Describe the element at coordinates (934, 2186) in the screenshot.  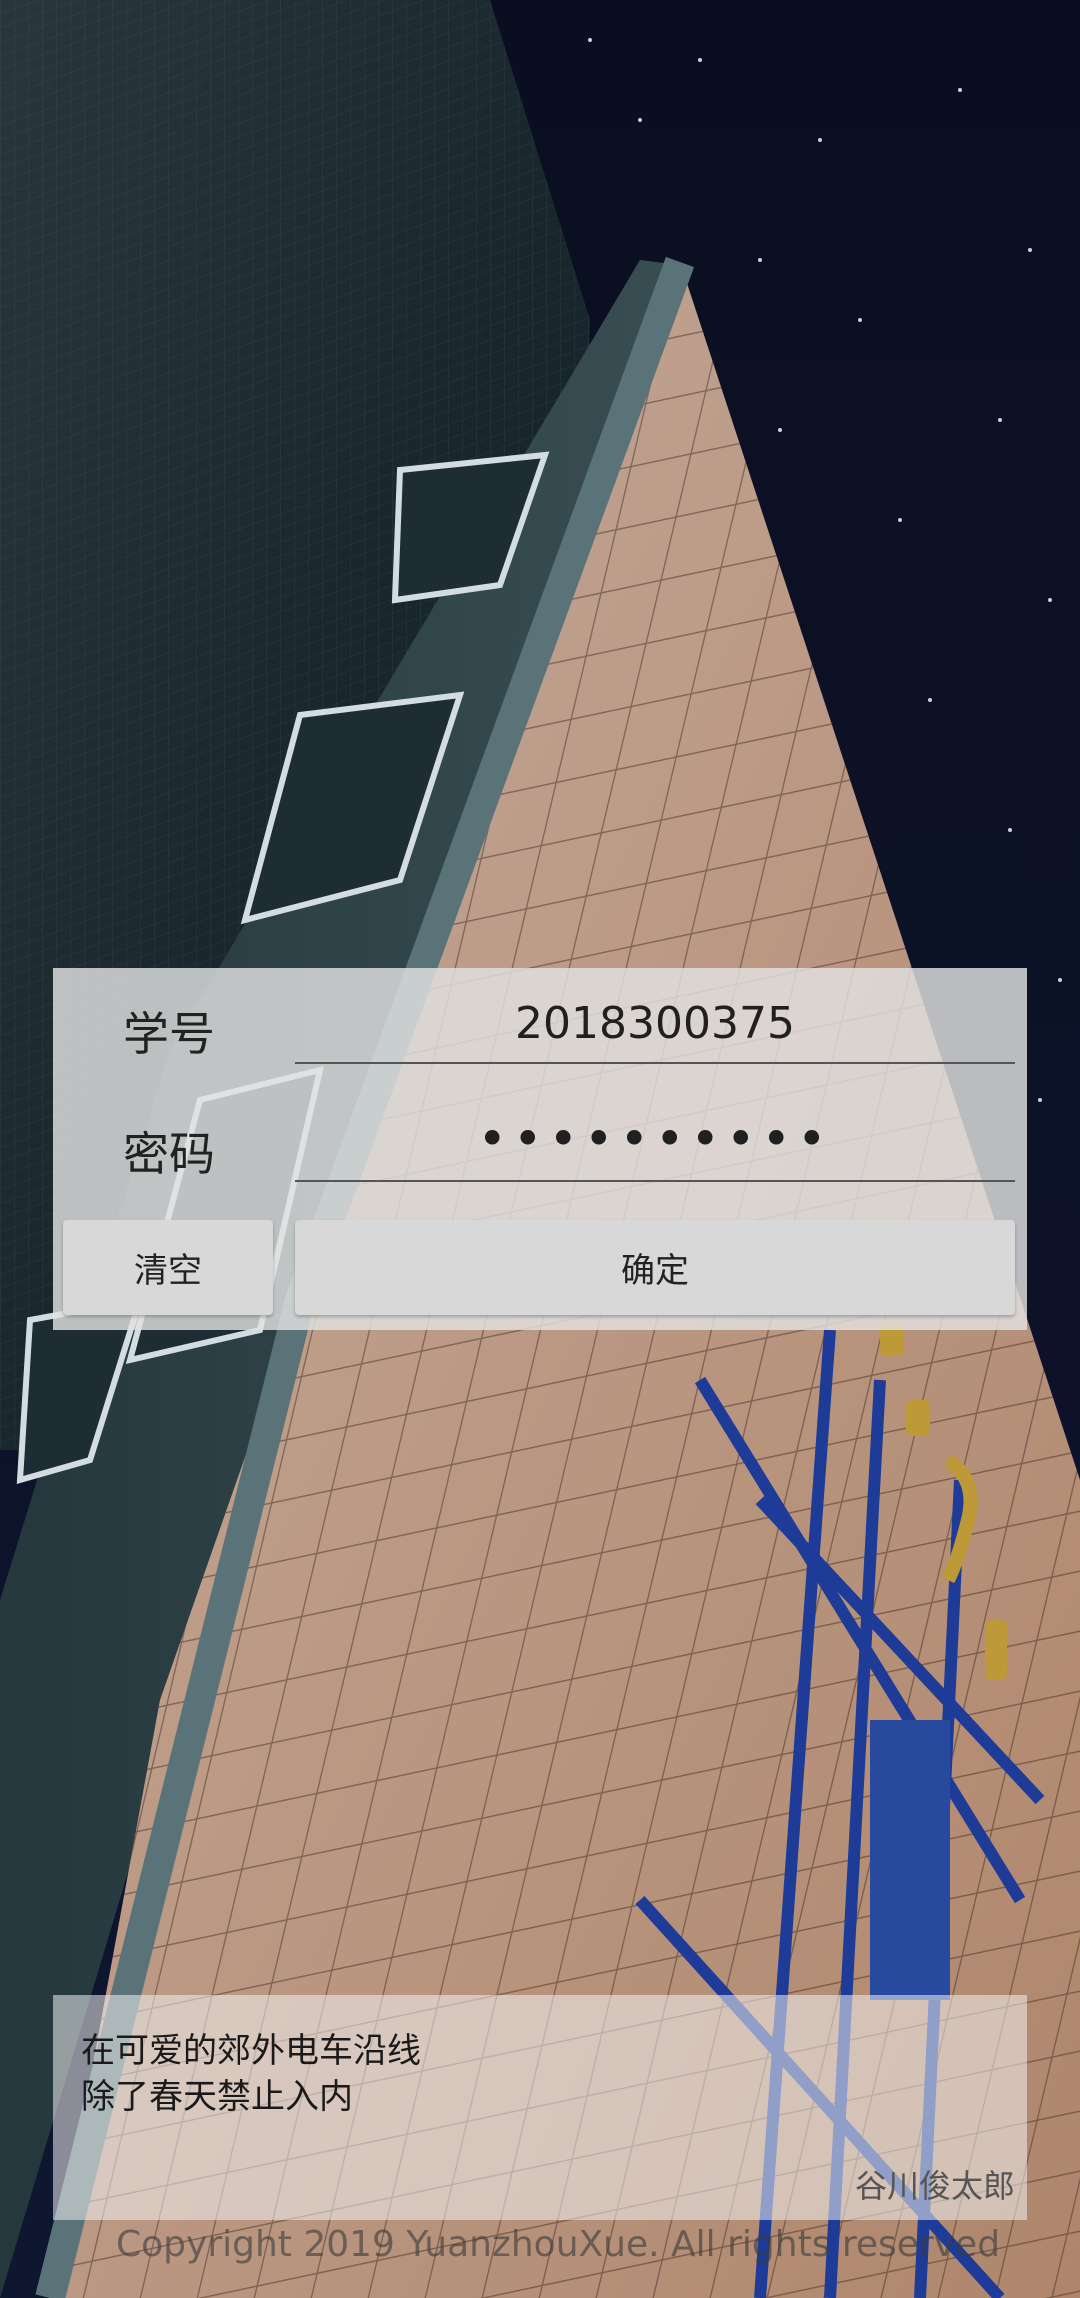
I see `quote-author: 谷川俊太郎` at that location.